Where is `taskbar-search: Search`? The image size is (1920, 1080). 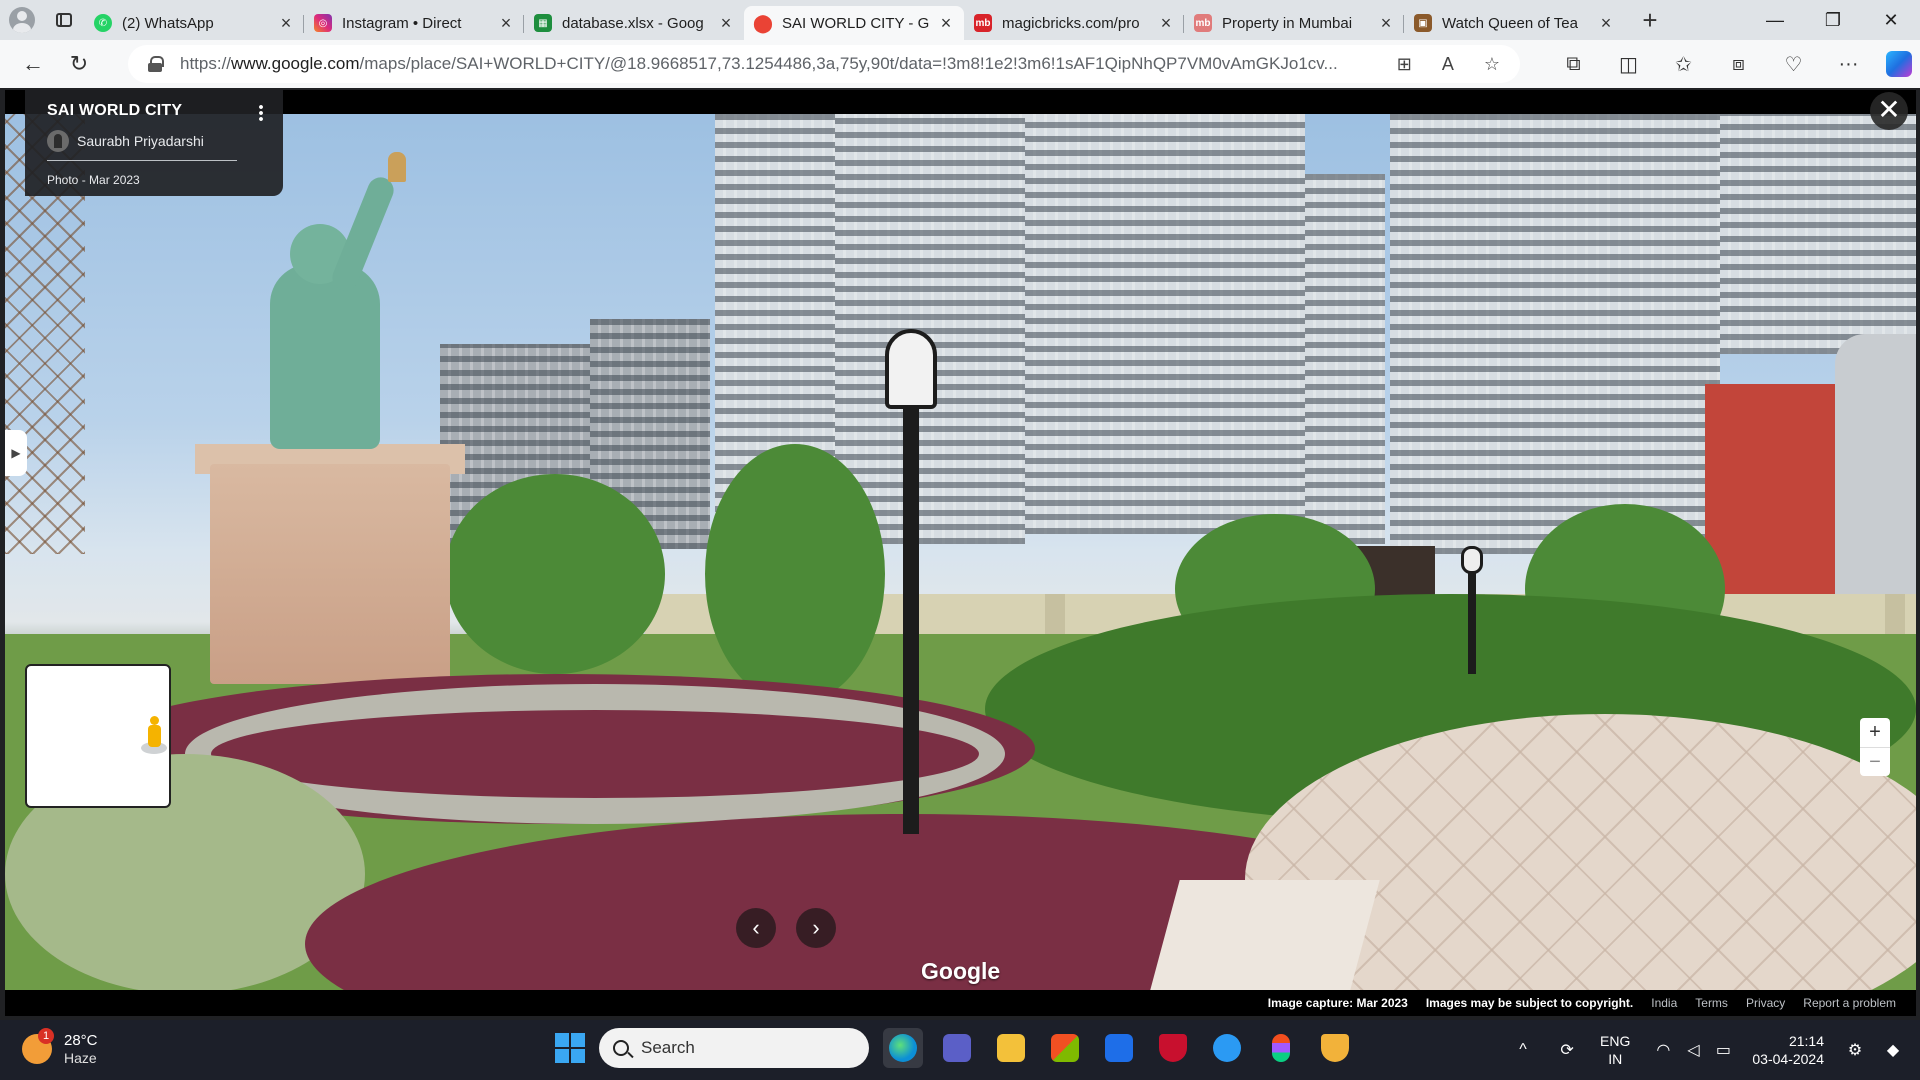
taskbar-search: Search is located at coordinates (734, 1048).